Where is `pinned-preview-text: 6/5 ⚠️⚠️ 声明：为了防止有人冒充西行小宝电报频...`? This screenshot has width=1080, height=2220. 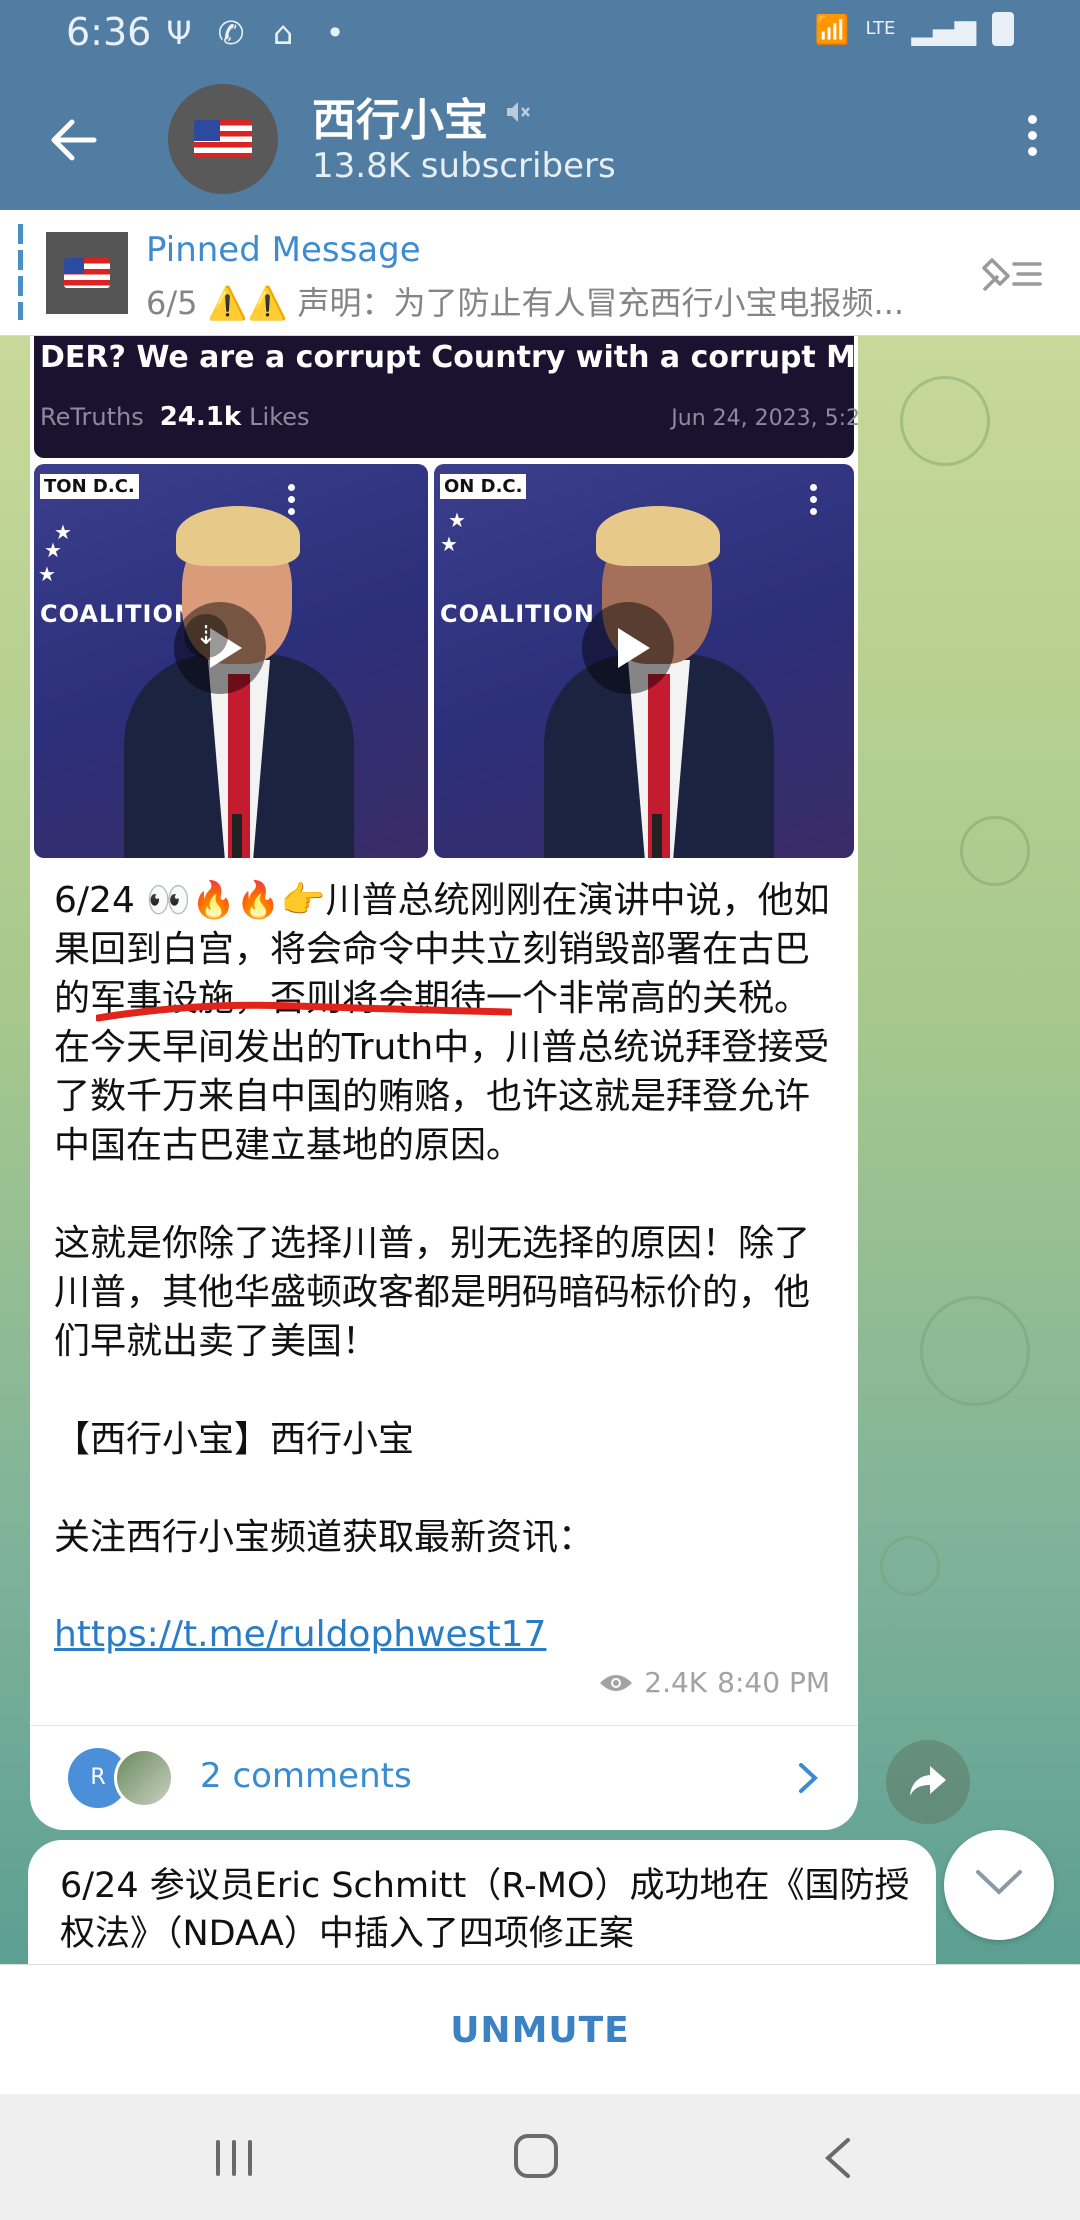 pinned-preview-text: 6/5 ⚠️⚠️ 声明：为了防止有人冒充西行小宝电报频... is located at coordinates (525, 303).